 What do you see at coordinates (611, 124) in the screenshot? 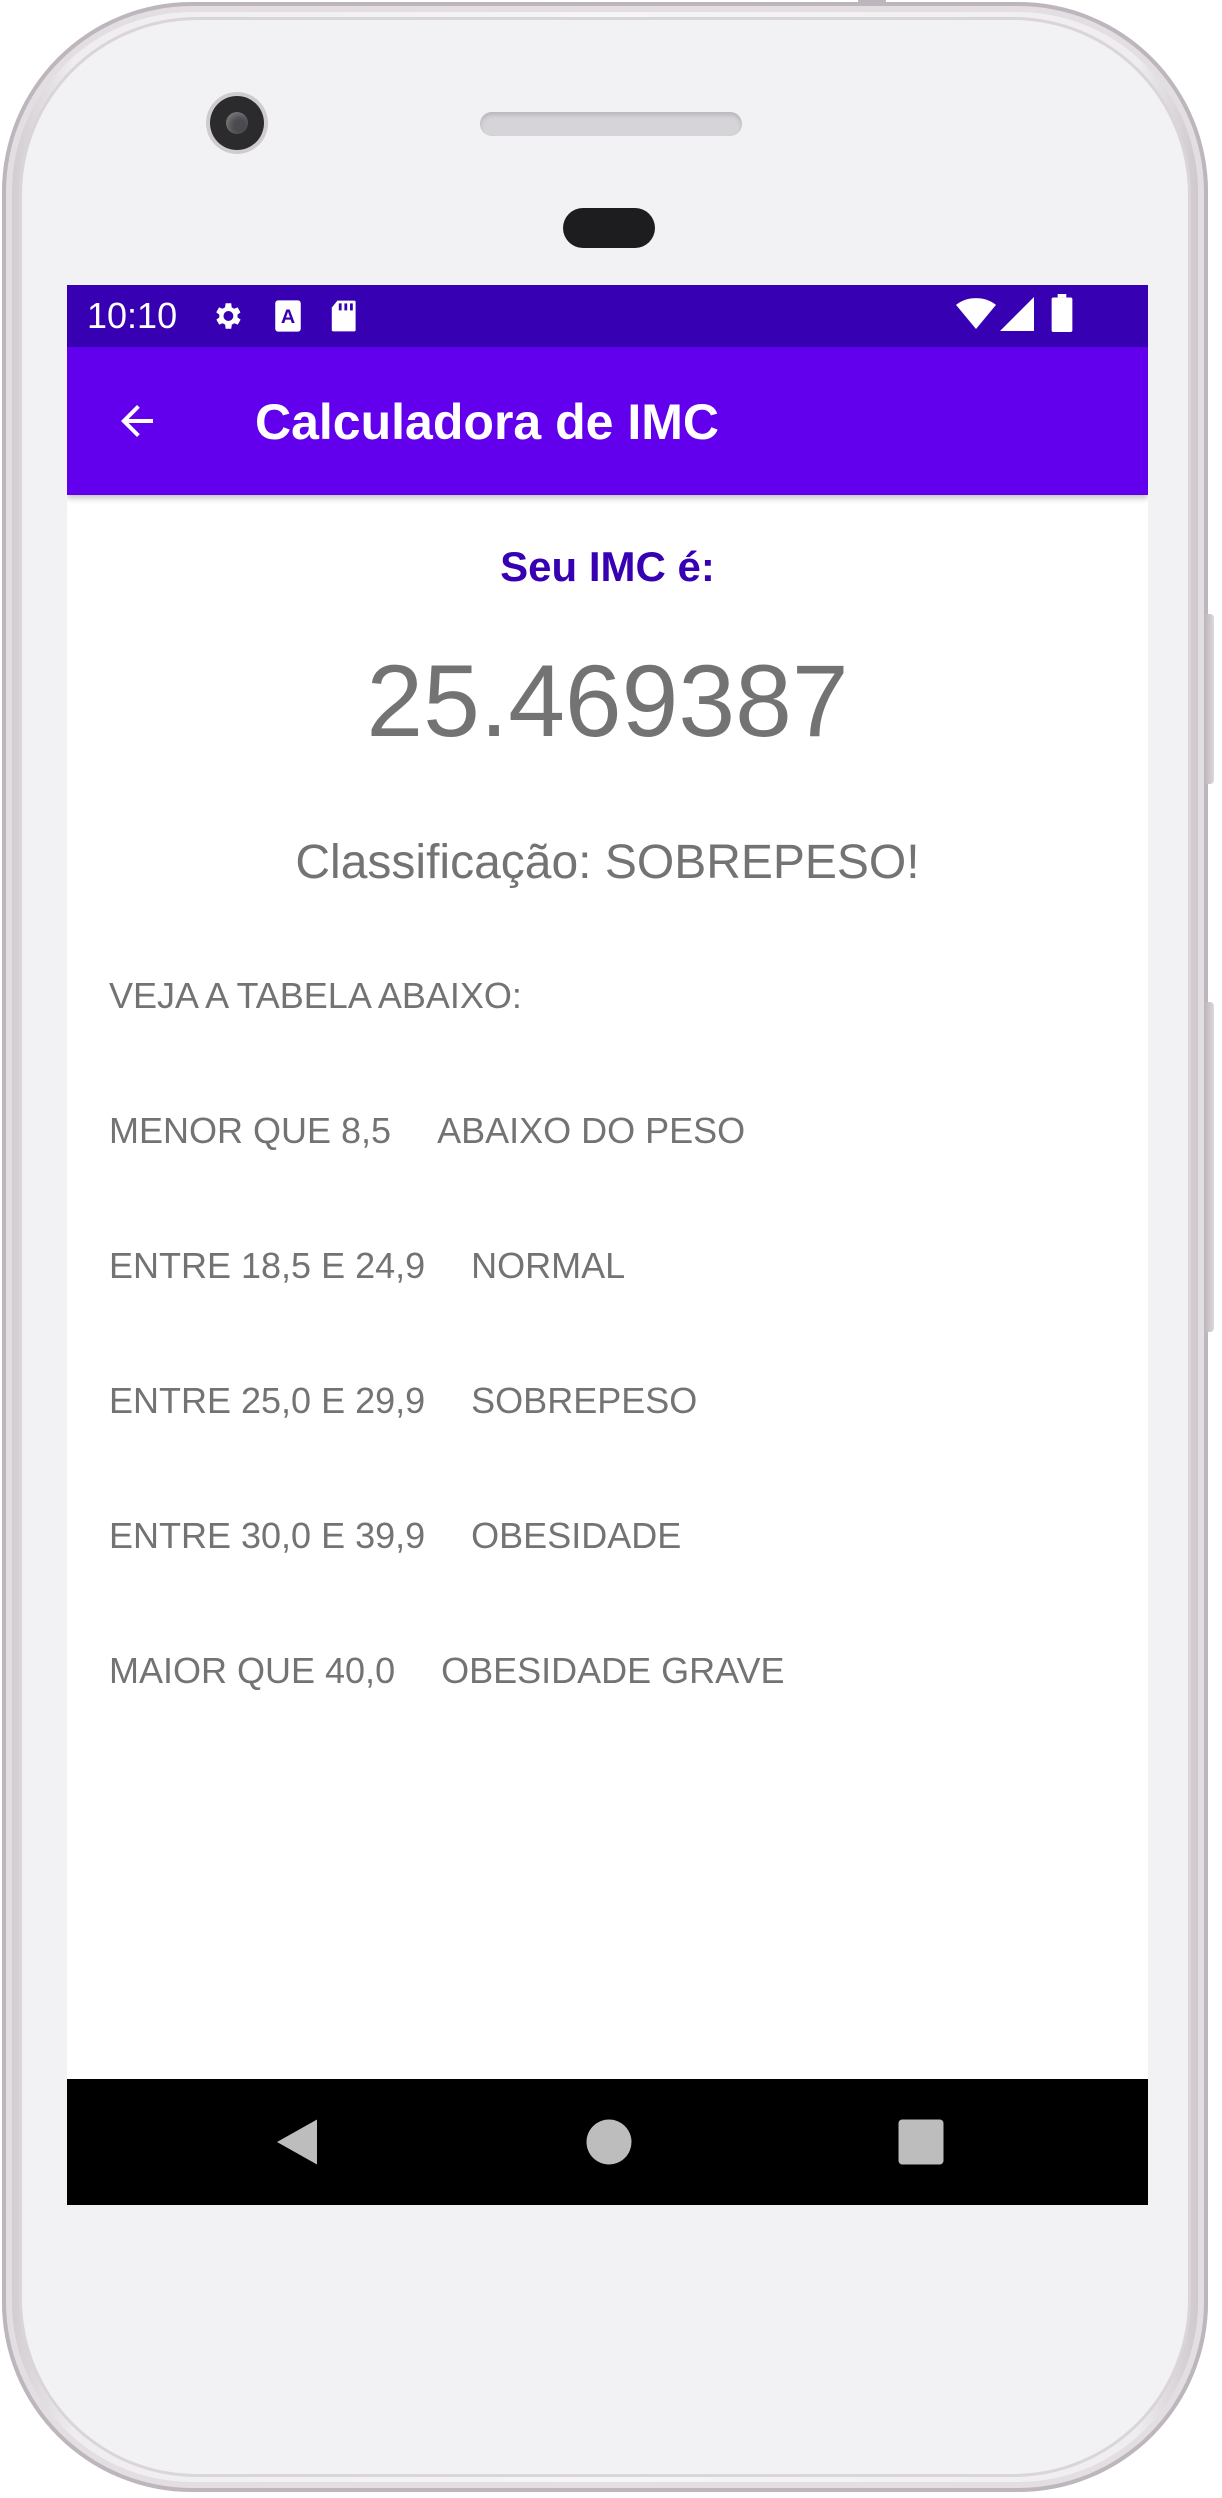
I see `earpiece-speaker` at bounding box center [611, 124].